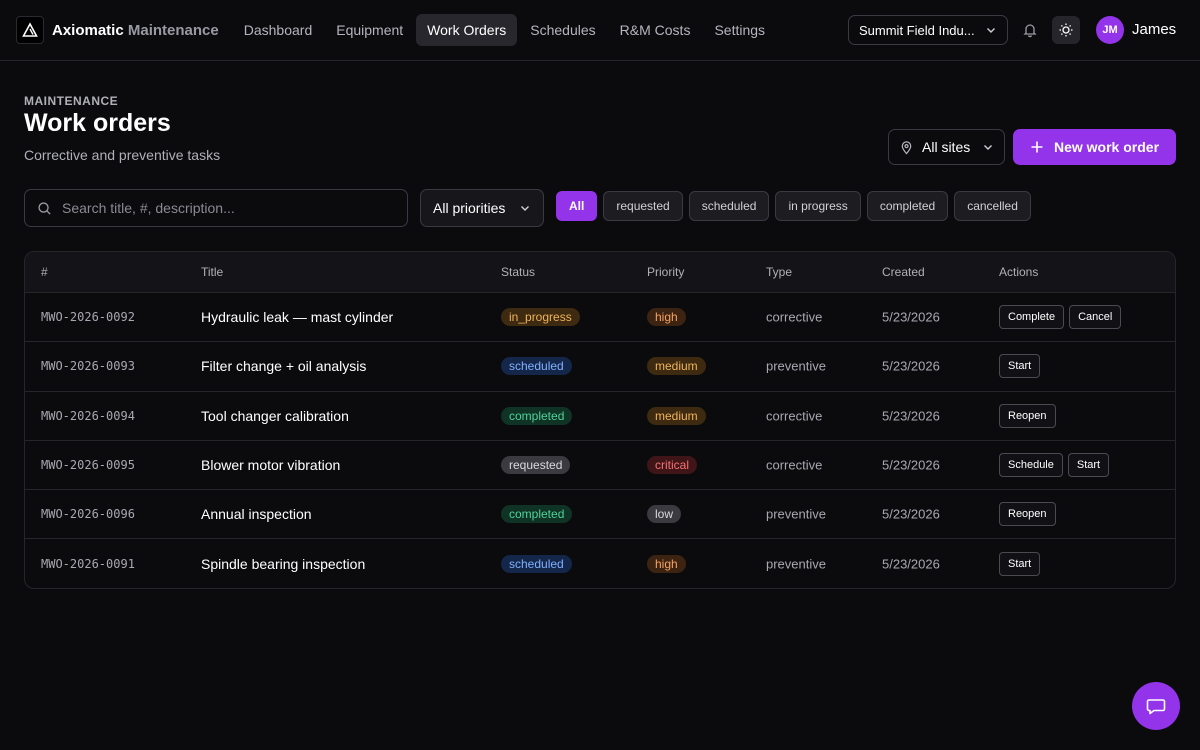 The width and height of the screenshot is (1200, 750). What do you see at coordinates (173, 30) in the screenshot?
I see `brand-sub: Maintenance` at bounding box center [173, 30].